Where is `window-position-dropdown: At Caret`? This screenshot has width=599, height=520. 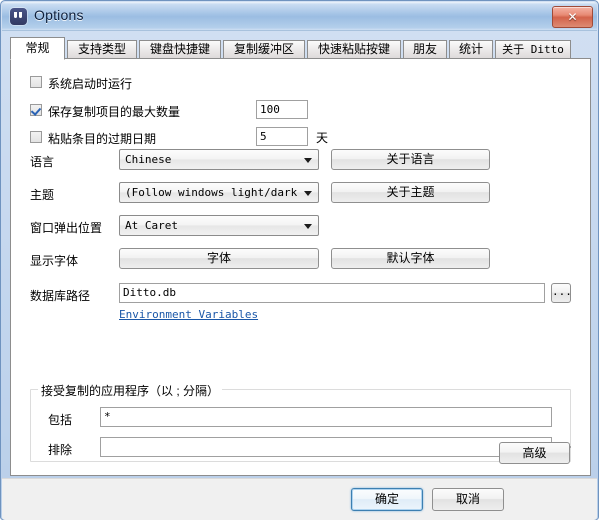
window-position-dropdown: At Caret is located at coordinates (219, 225).